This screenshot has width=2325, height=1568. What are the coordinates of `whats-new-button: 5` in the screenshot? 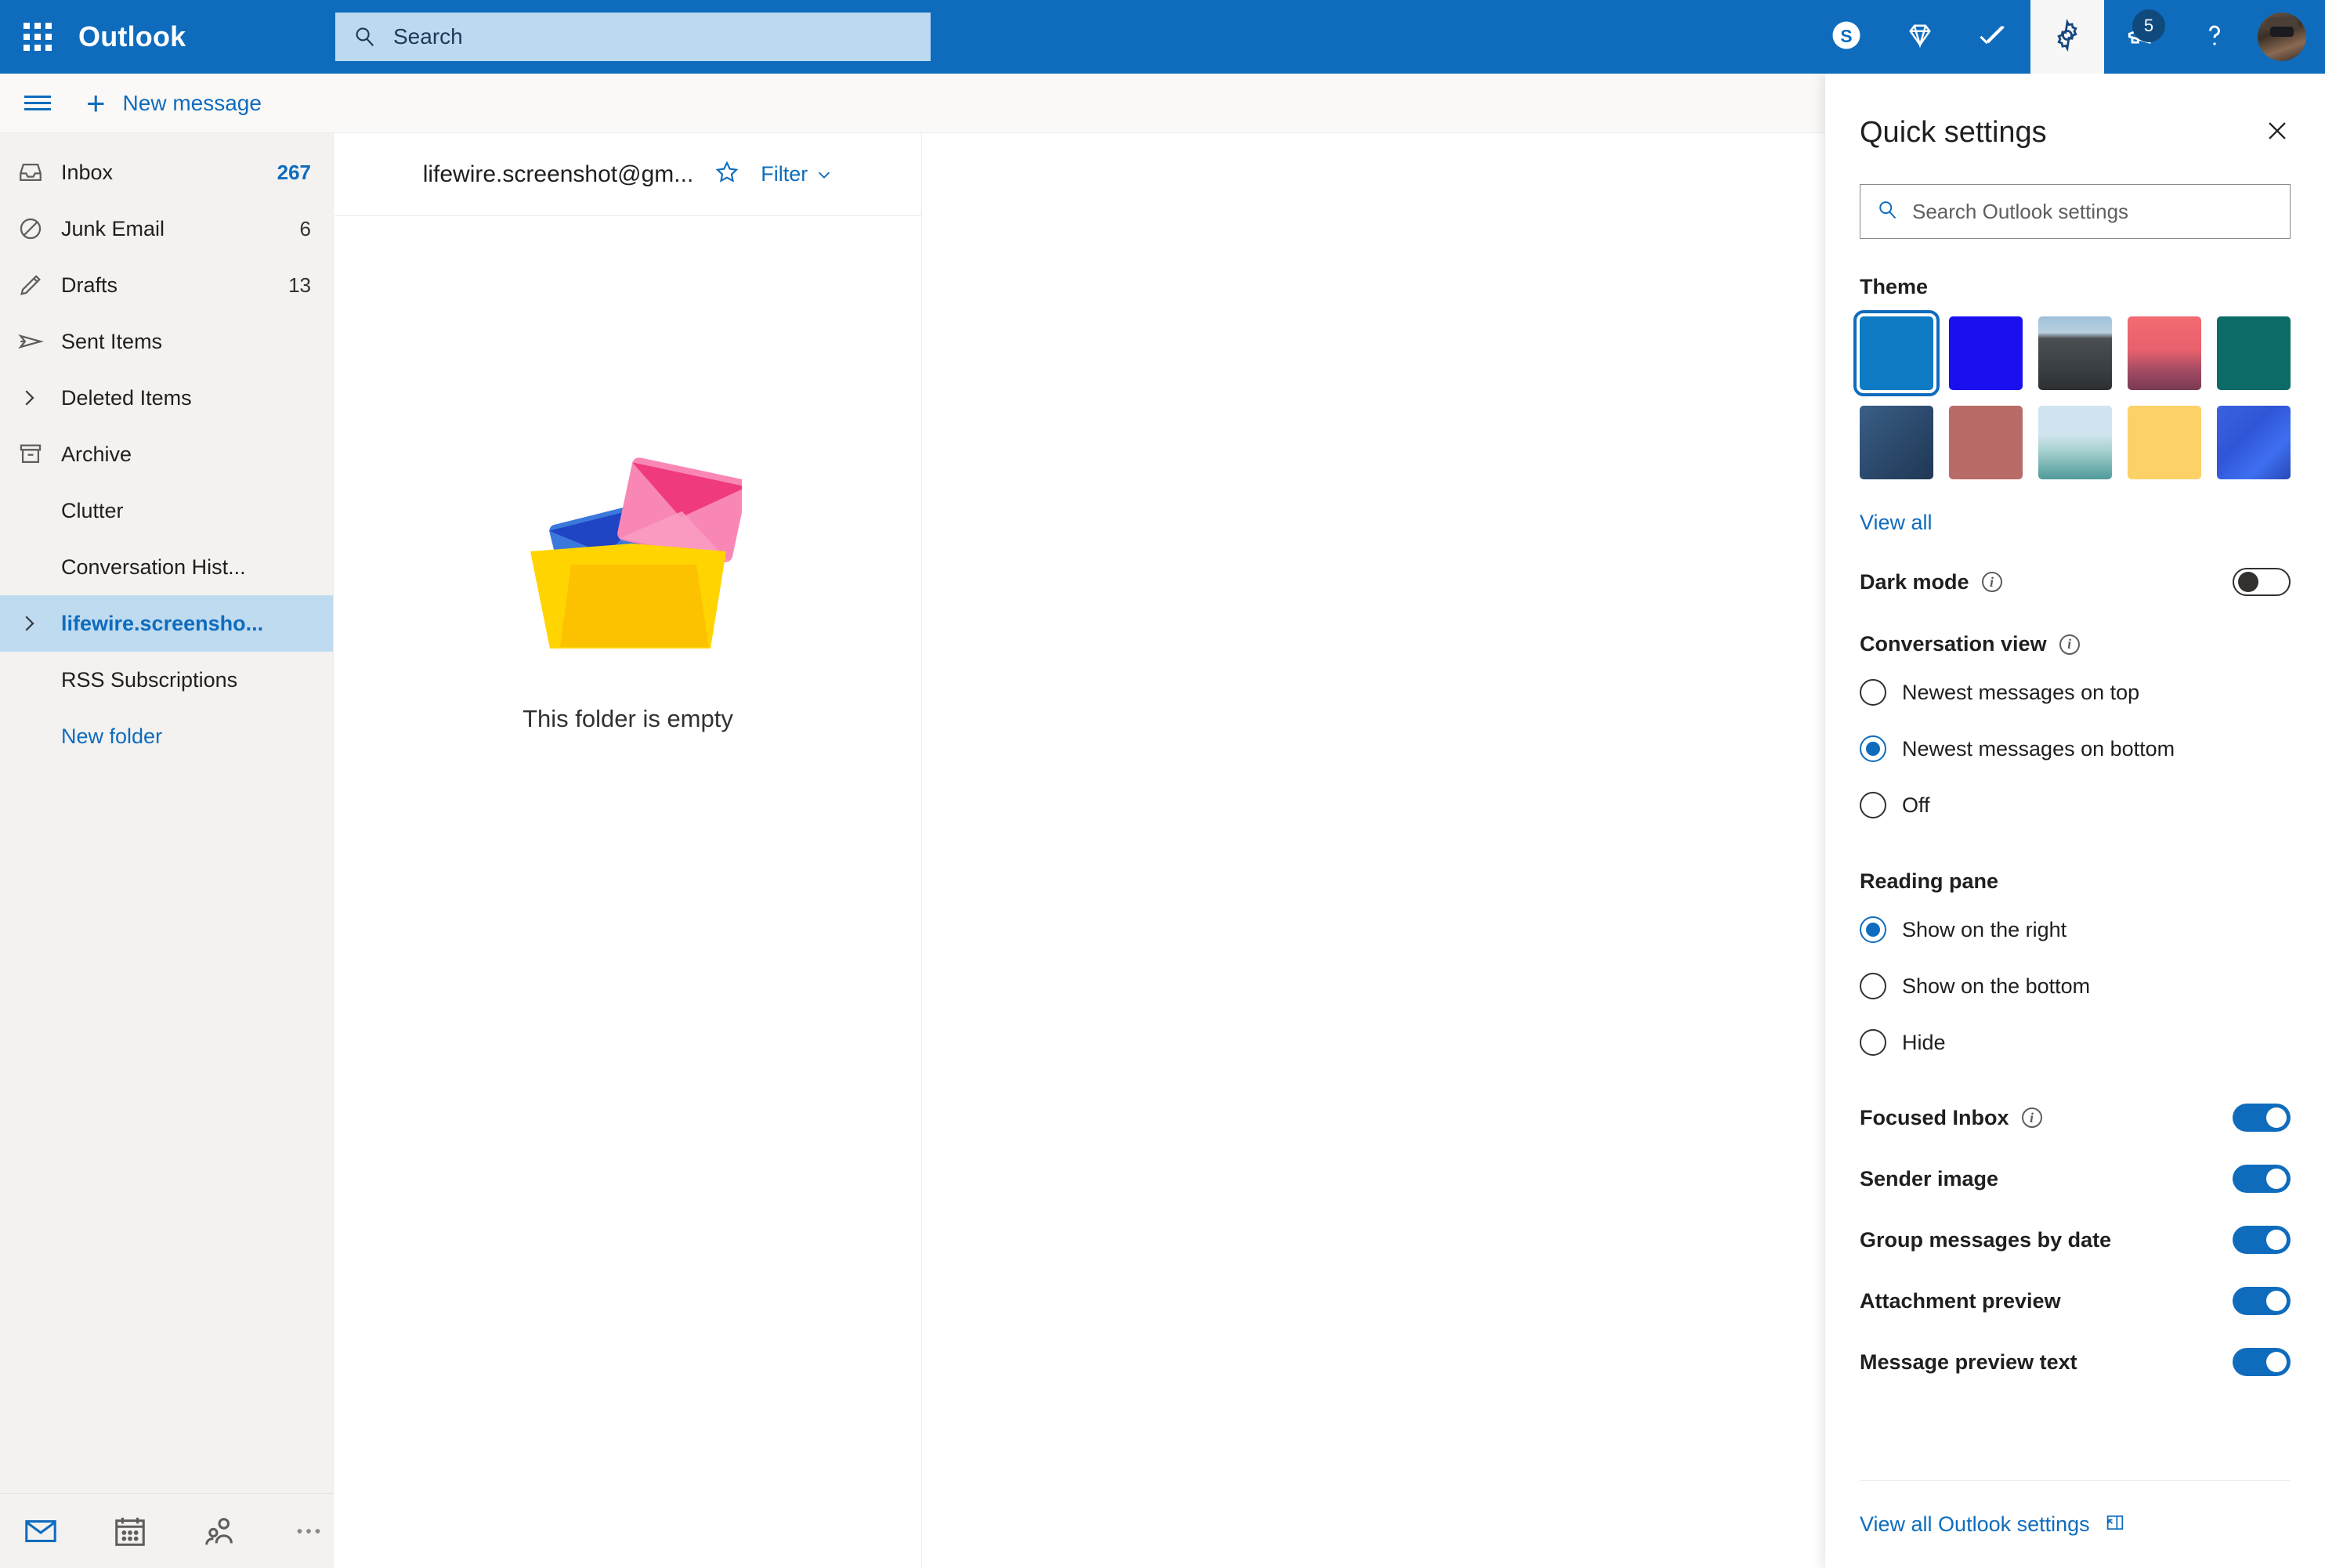 It's located at (2141, 37).